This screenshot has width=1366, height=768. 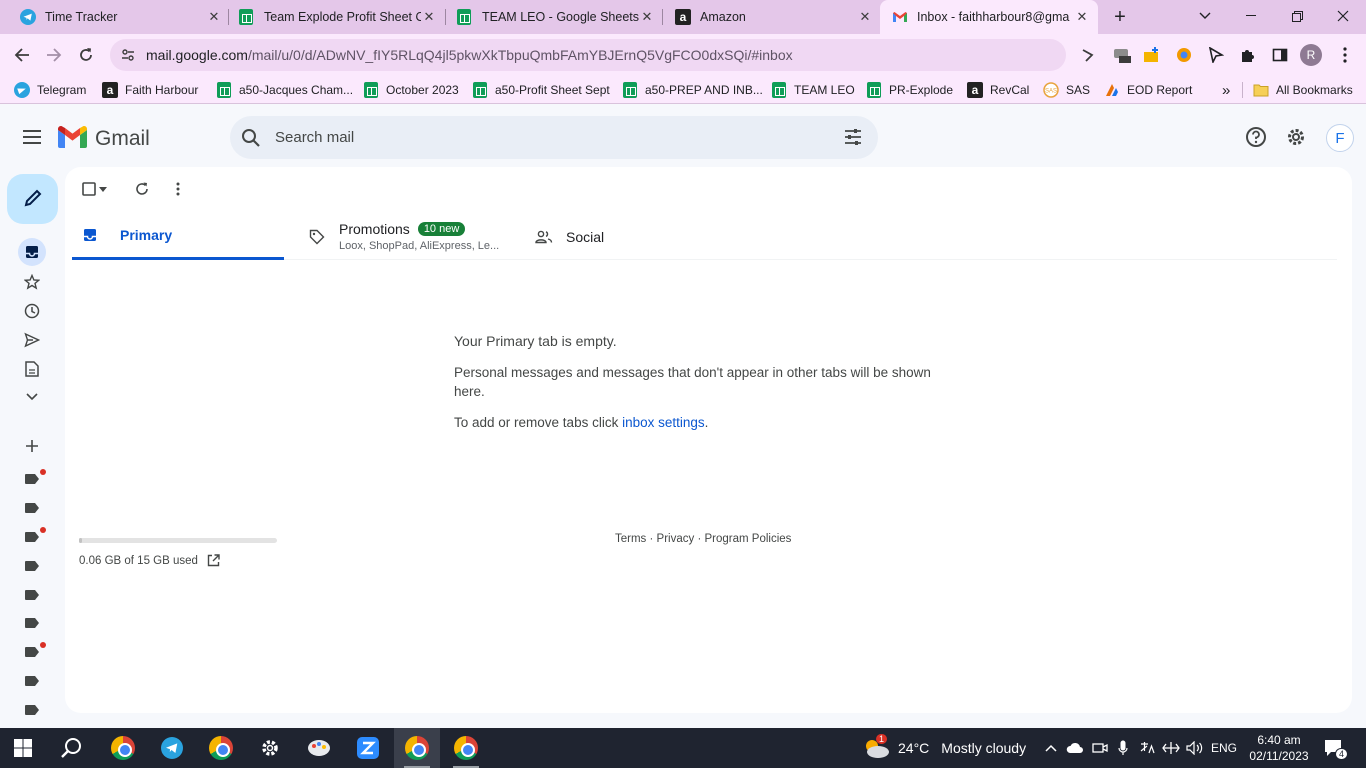 I want to click on start-button, so click(x=23, y=748).